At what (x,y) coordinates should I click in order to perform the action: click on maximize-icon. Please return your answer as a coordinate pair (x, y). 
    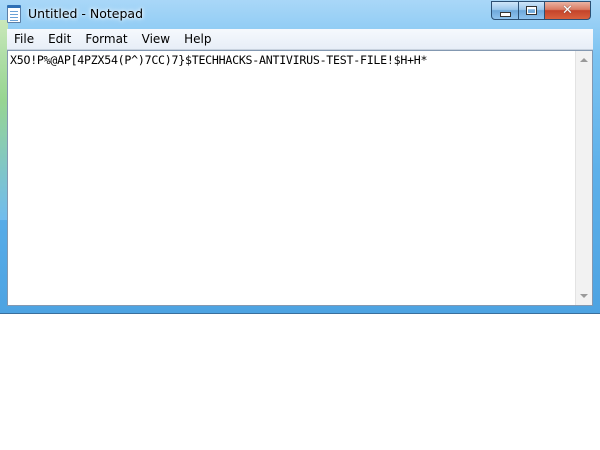
    Looking at the image, I should click on (531, 10).